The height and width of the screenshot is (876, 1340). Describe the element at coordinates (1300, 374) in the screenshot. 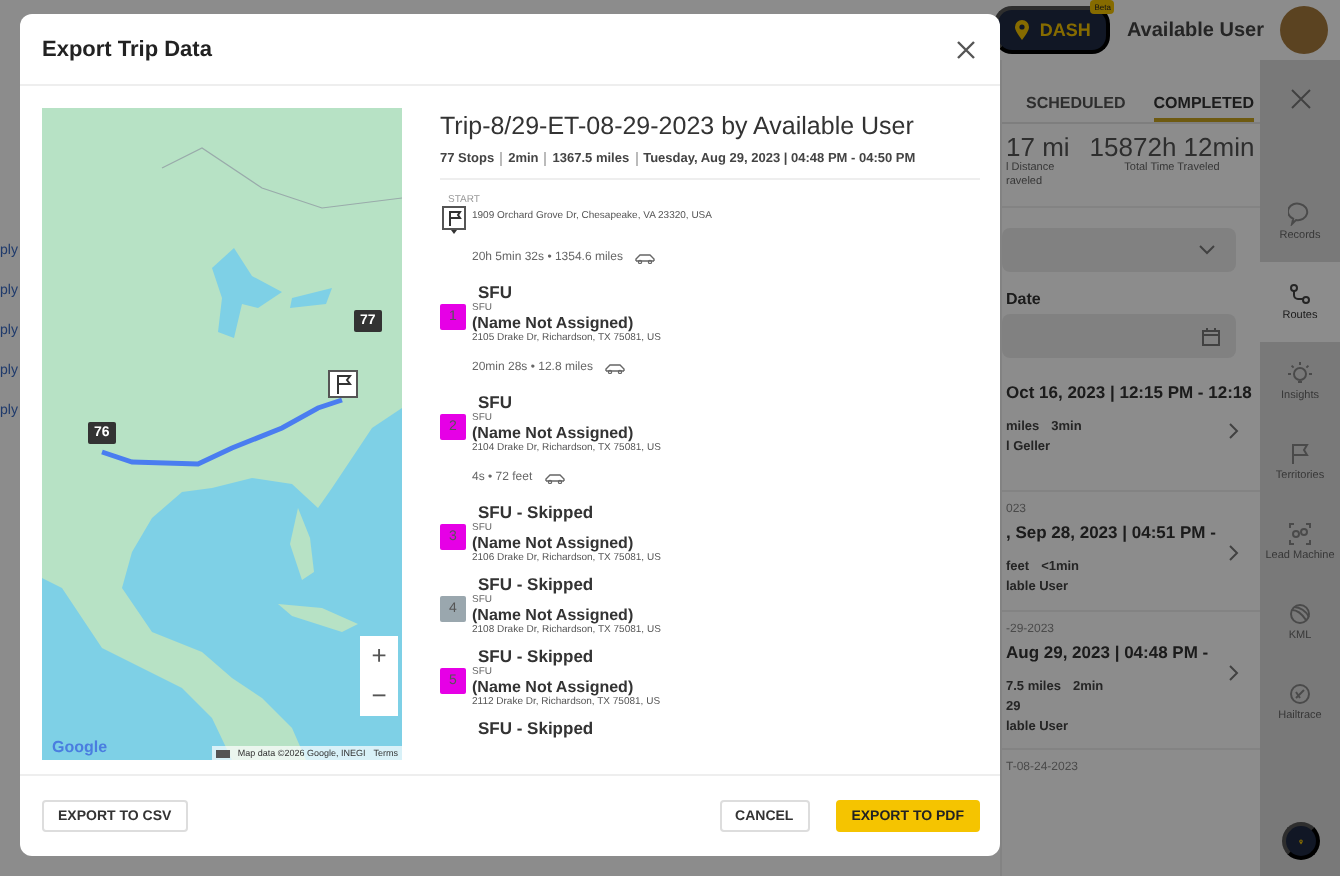

I see `lightbulb-icon` at that location.